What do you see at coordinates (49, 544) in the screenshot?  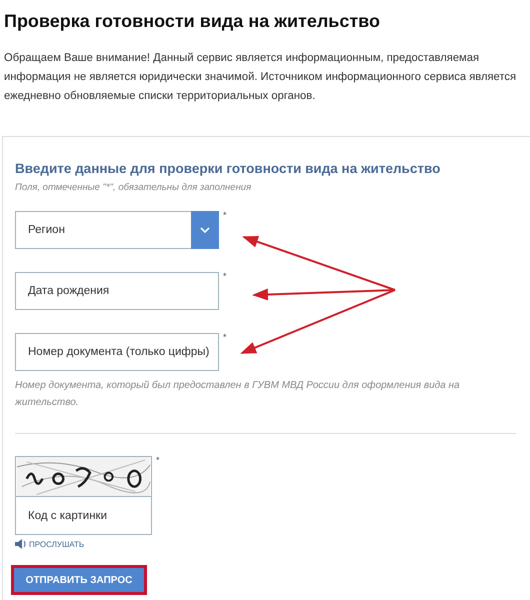 I see `listen-link: ПРОСЛУШАТЬ` at bounding box center [49, 544].